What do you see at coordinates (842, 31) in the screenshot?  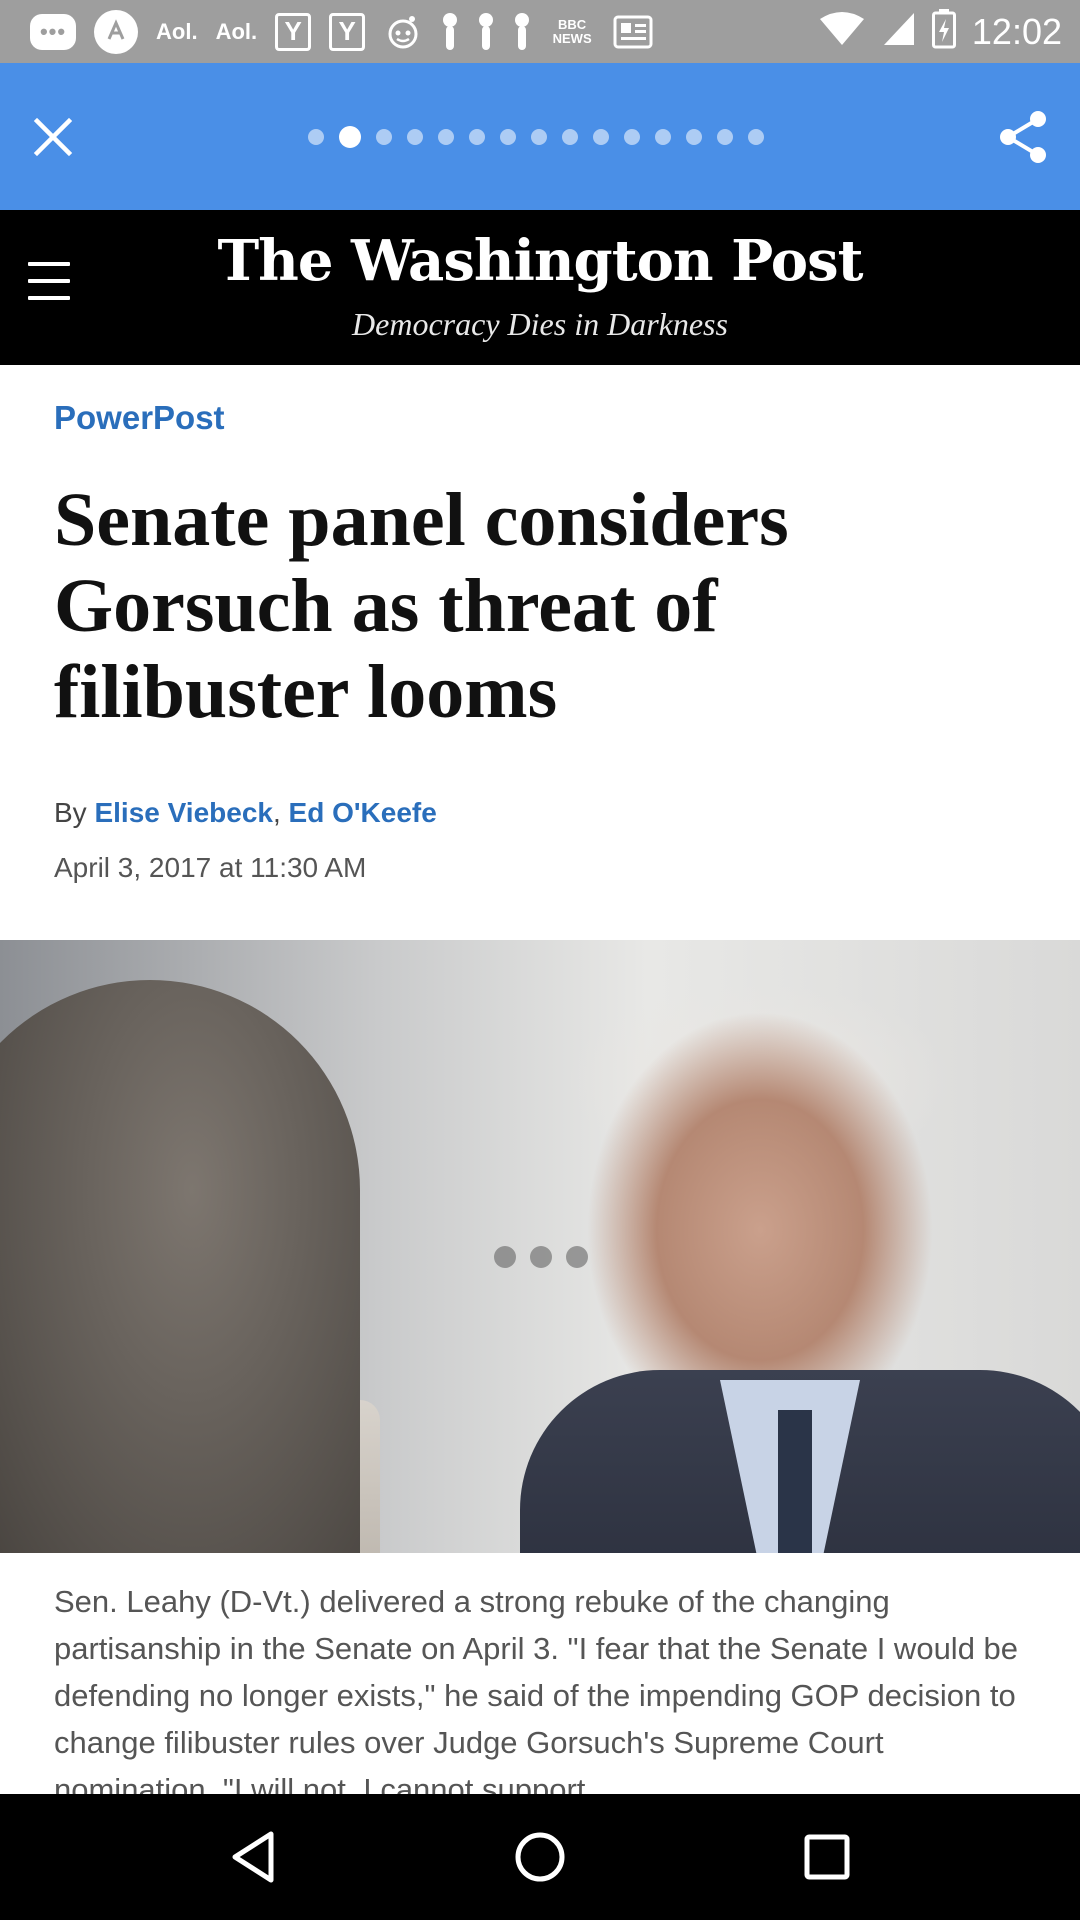 I see `wifi-icon` at bounding box center [842, 31].